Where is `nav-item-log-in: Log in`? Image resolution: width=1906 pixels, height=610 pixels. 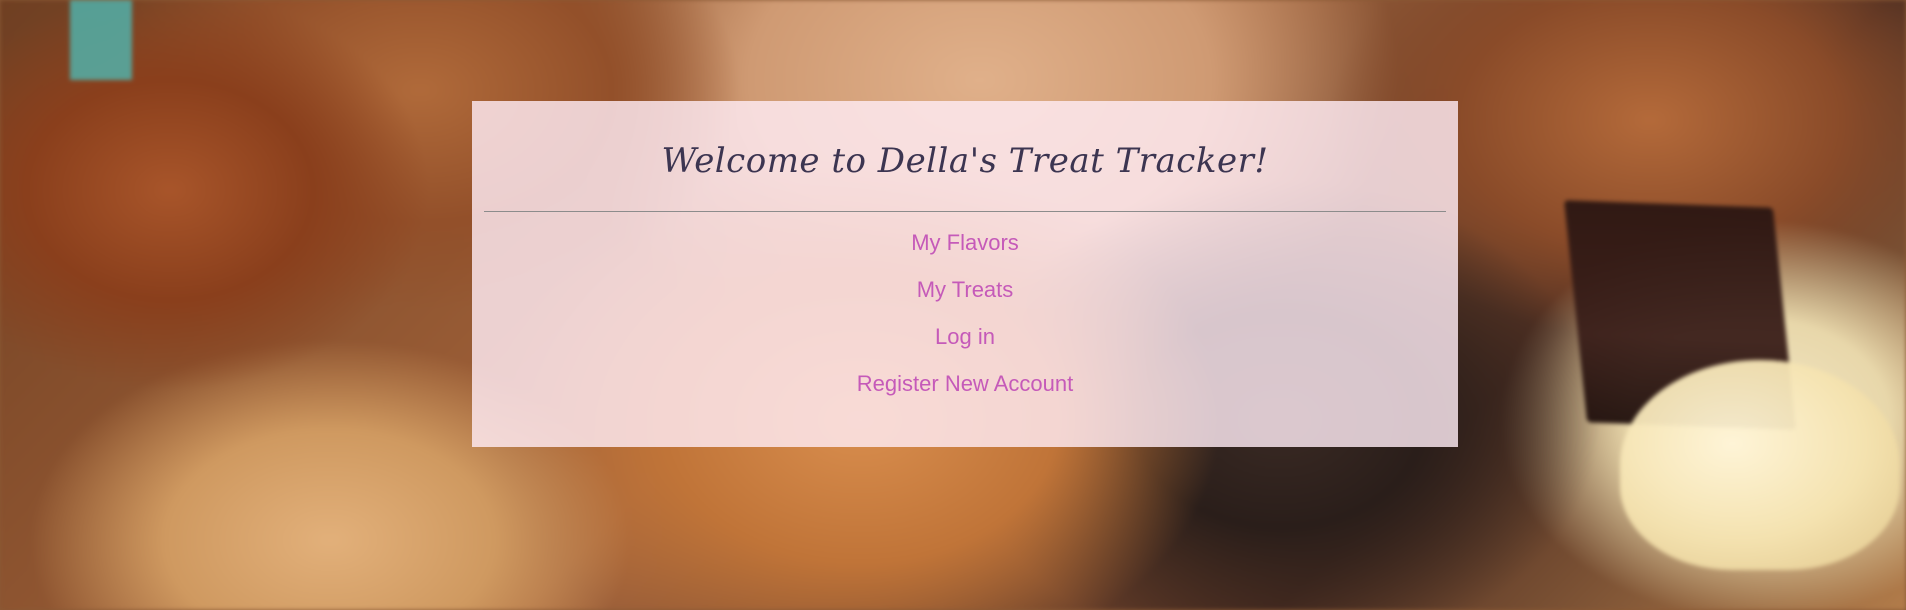
nav-item-log-in: Log in is located at coordinates (965, 347).